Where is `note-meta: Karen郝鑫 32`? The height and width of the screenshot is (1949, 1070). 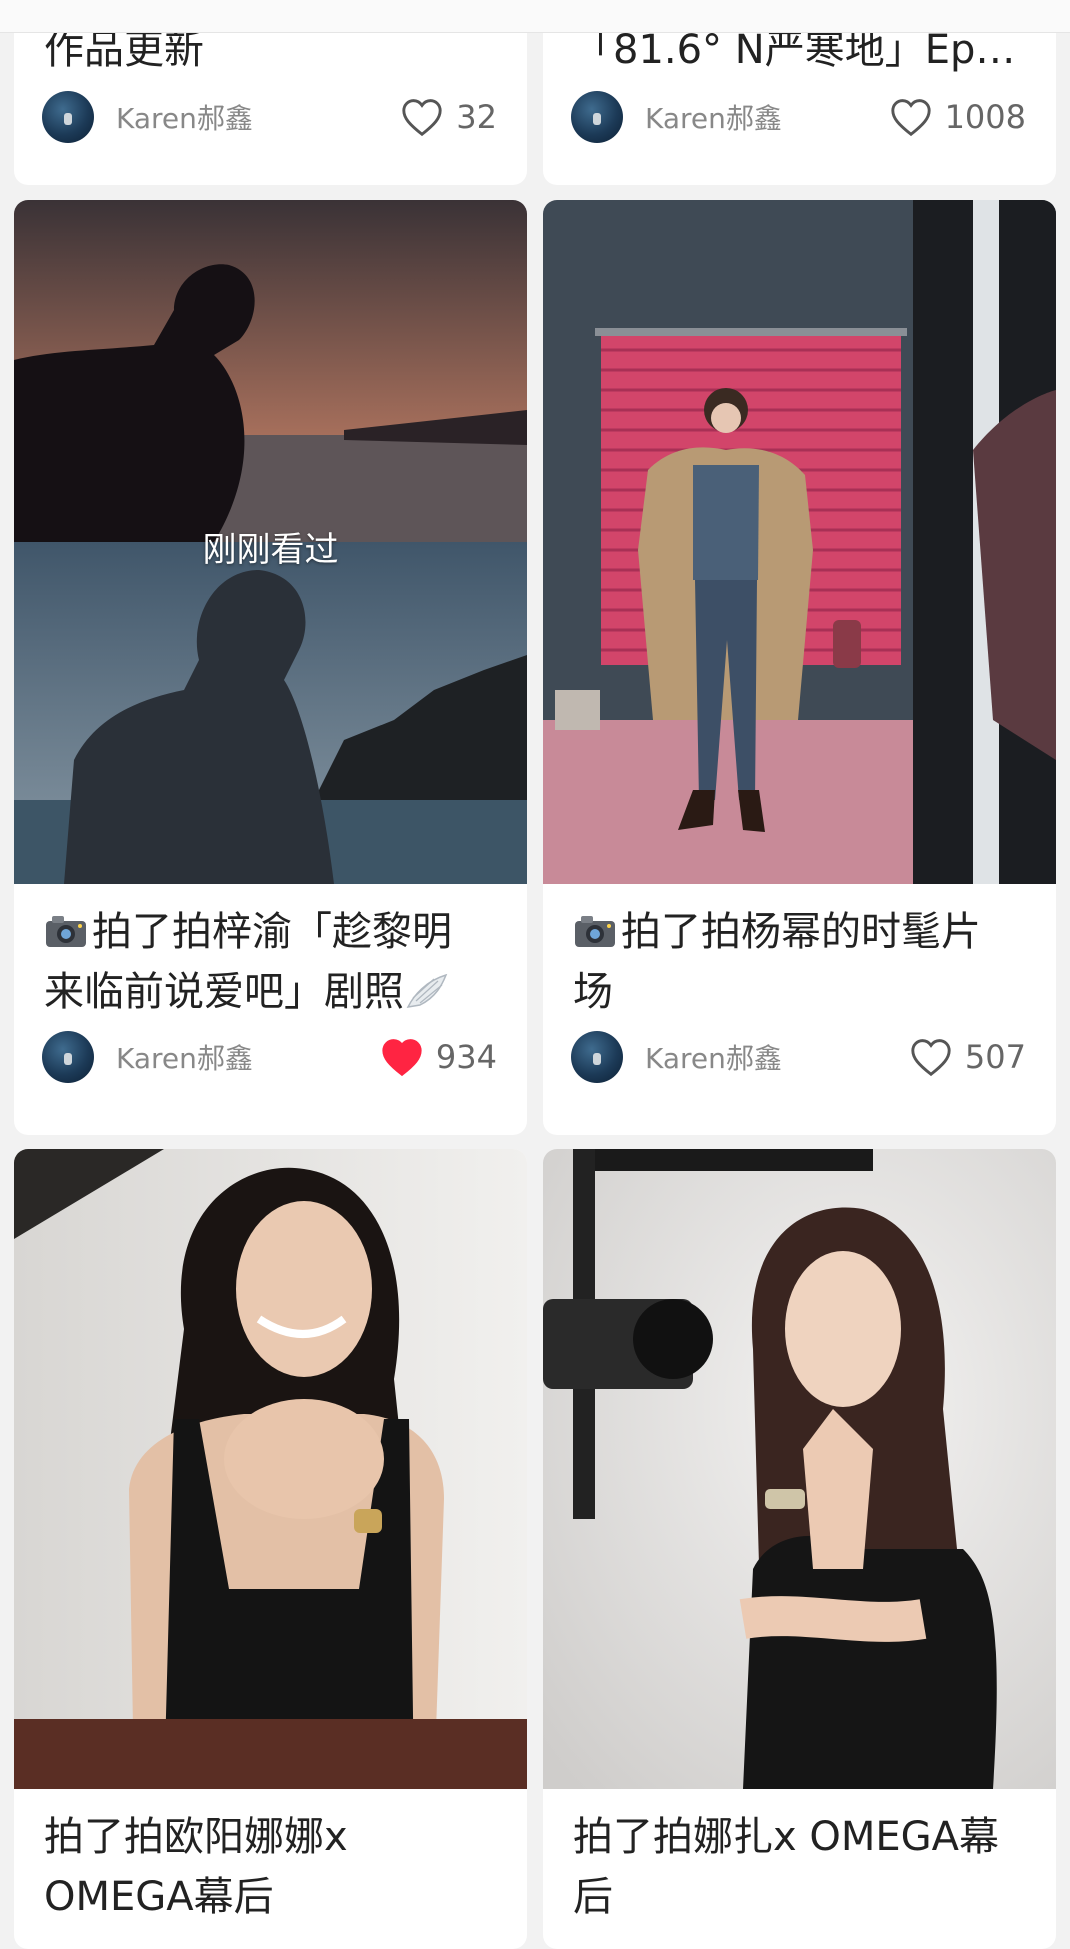
note-meta: Karen郝鑫 32 is located at coordinates (269, 117).